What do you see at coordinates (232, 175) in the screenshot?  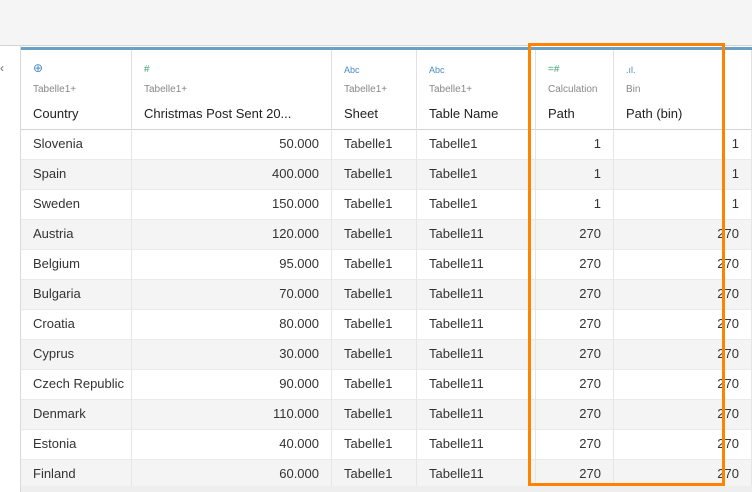 I see `cell-christmas: 400.000` at bounding box center [232, 175].